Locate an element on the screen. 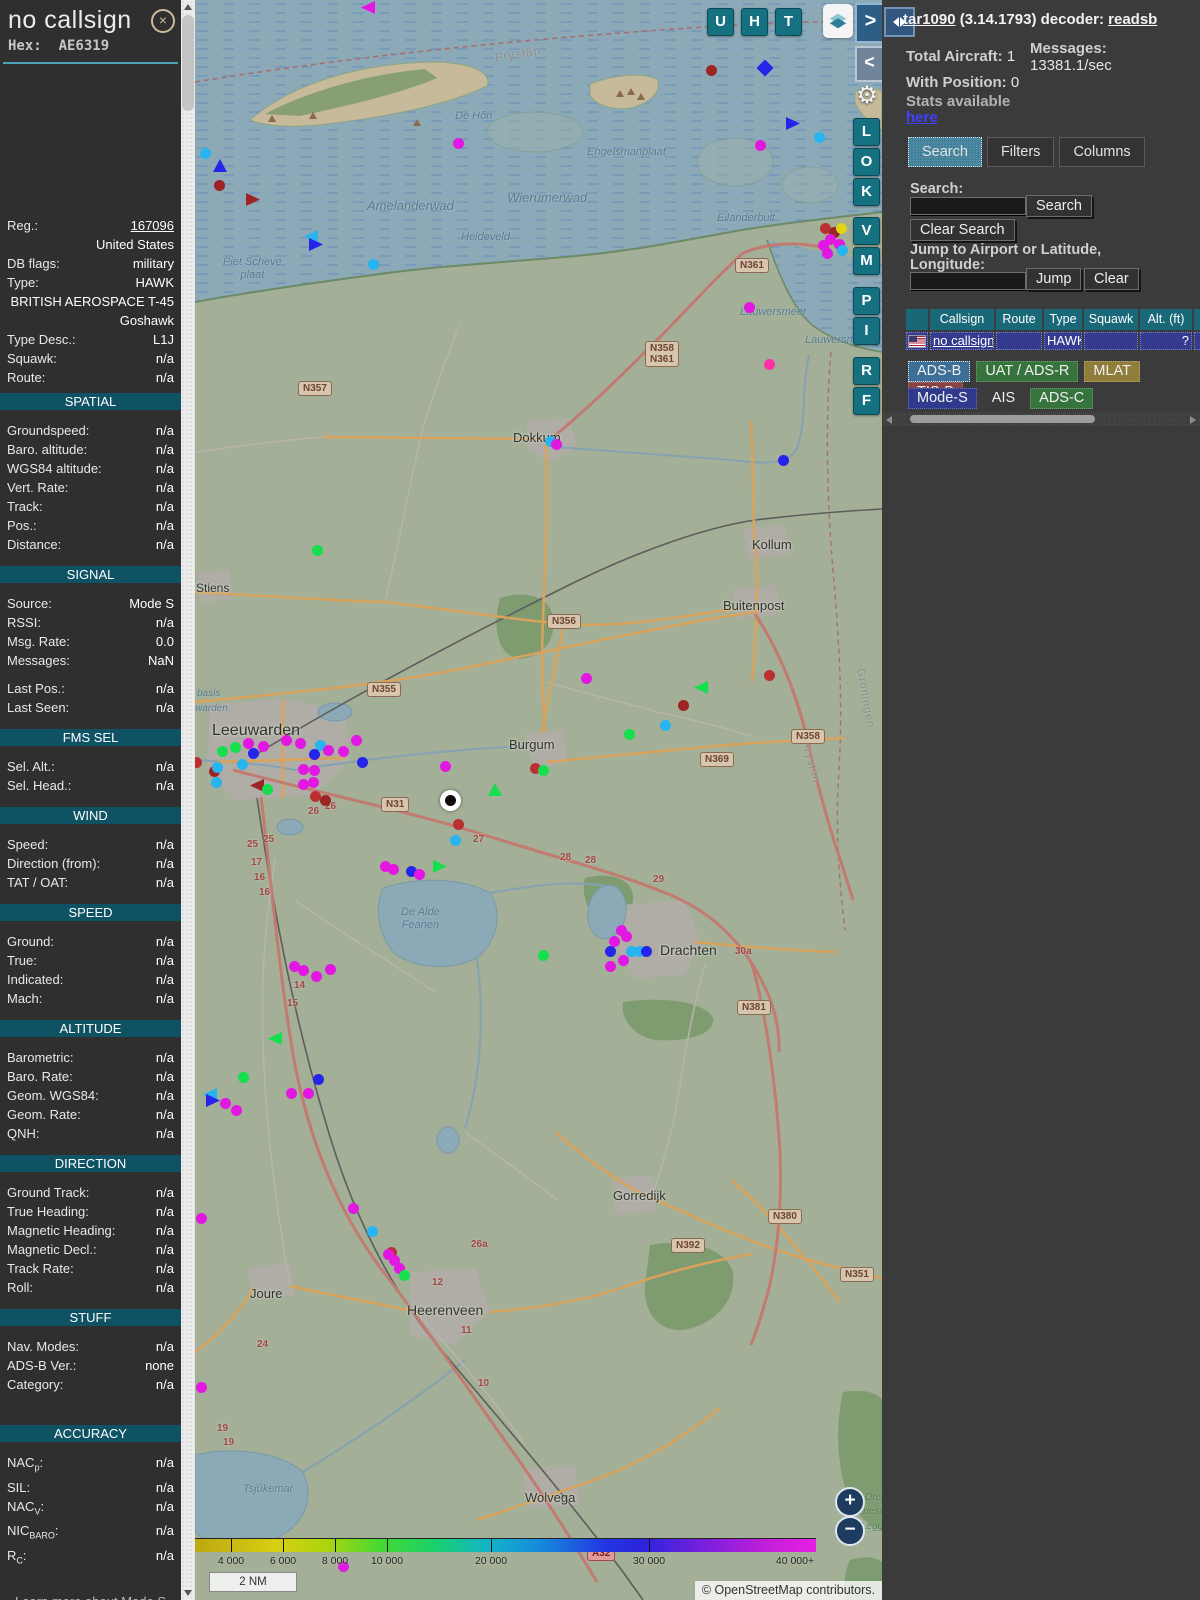 The height and width of the screenshot is (1600, 1200). table-header-route: Route is located at coordinates (1019, 319).